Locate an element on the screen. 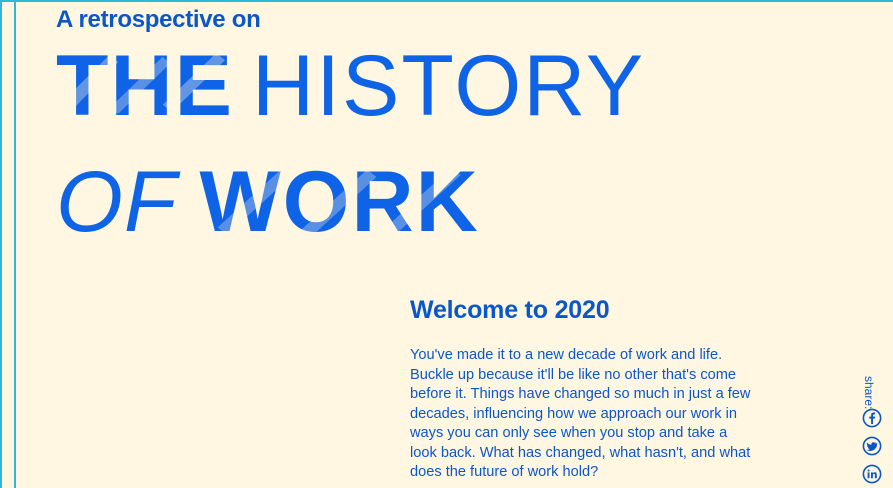 The image size is (893, 488). share-label: share: is located at coordinates (869, 393).